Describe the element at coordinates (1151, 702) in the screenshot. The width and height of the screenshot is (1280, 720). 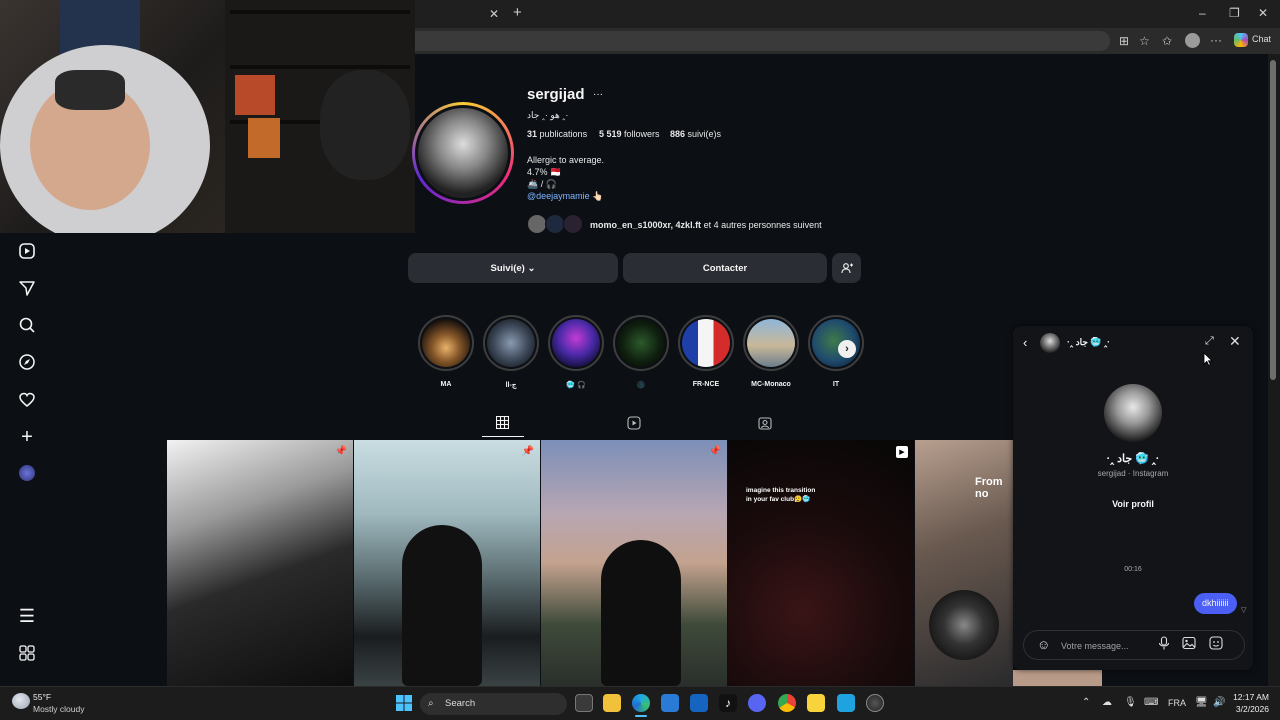
I see `keyboard-icon: ⌨` at that location.